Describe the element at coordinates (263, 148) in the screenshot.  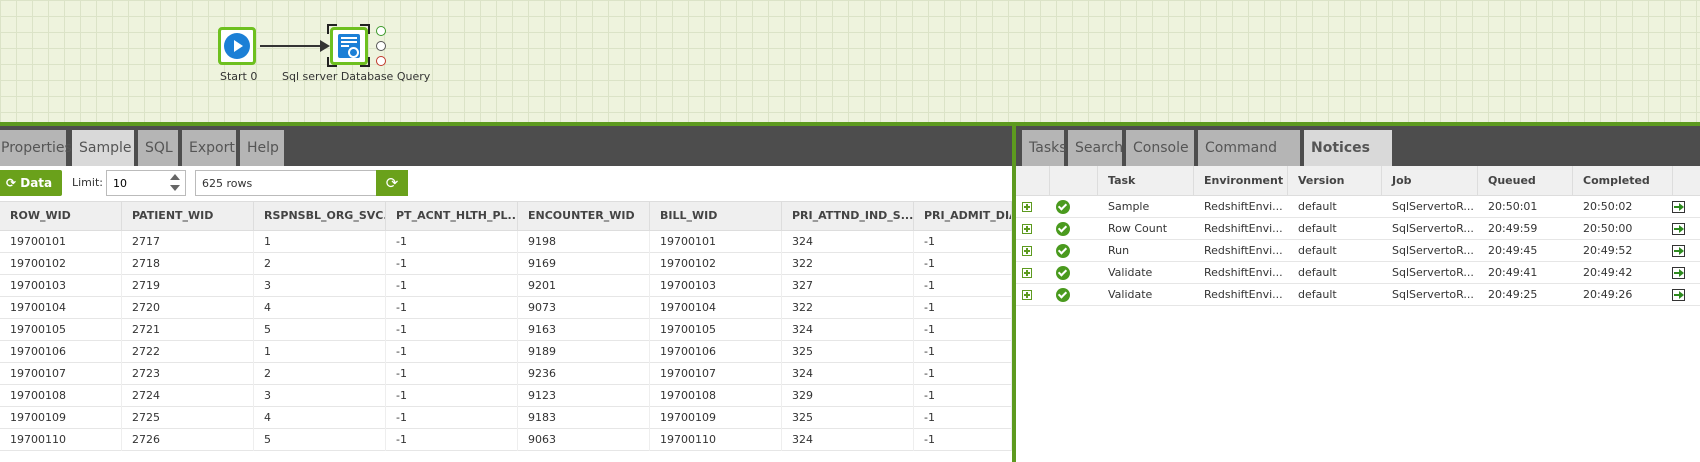
I see `tab-help: Help` at that location.